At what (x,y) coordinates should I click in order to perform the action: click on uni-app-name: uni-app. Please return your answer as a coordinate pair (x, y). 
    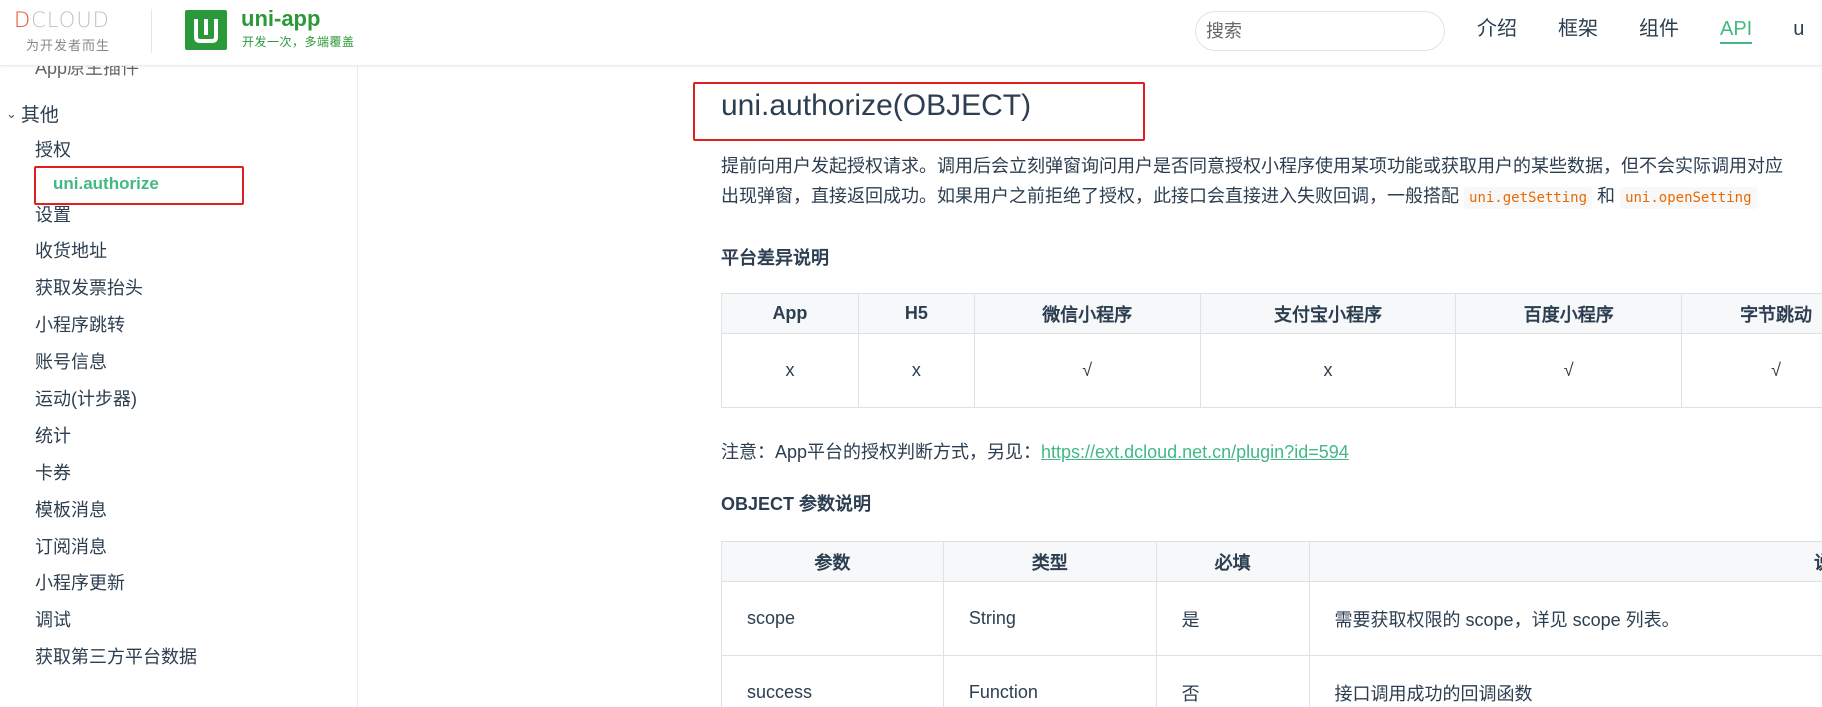
    Looking at the image, I should click on (280, 19).